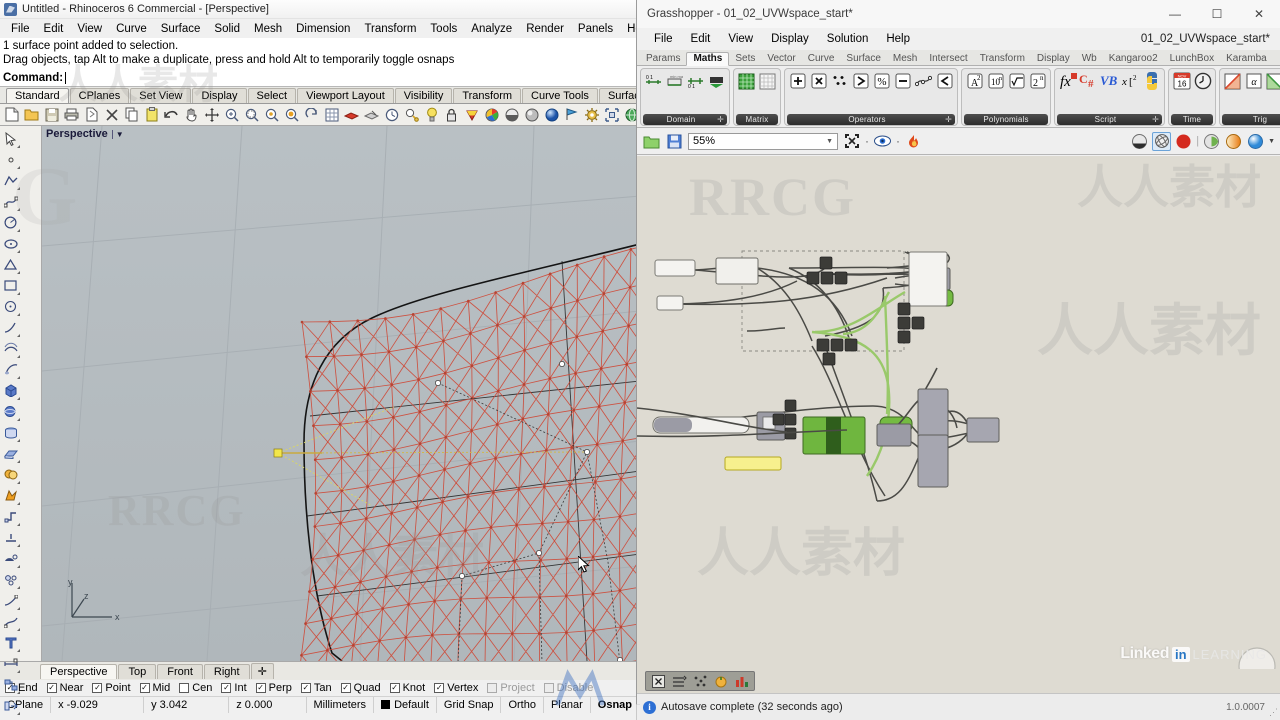 The width and height of the screenshot is (1280, 720). I want to click on zoom-selected-icon, so click(271, 114).